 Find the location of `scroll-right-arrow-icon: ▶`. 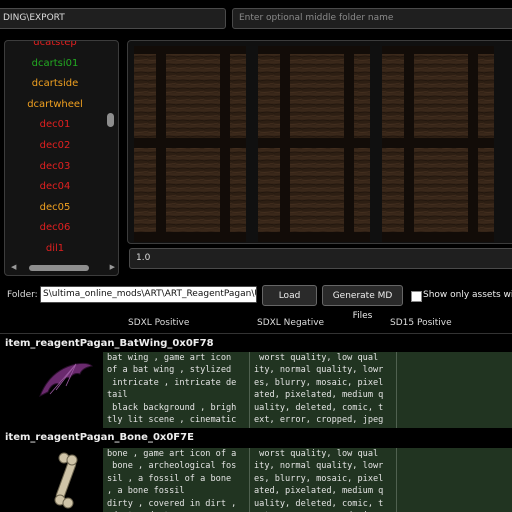

scroll-right-arrow-icon: ▶ is located at coordinates (112, 267).